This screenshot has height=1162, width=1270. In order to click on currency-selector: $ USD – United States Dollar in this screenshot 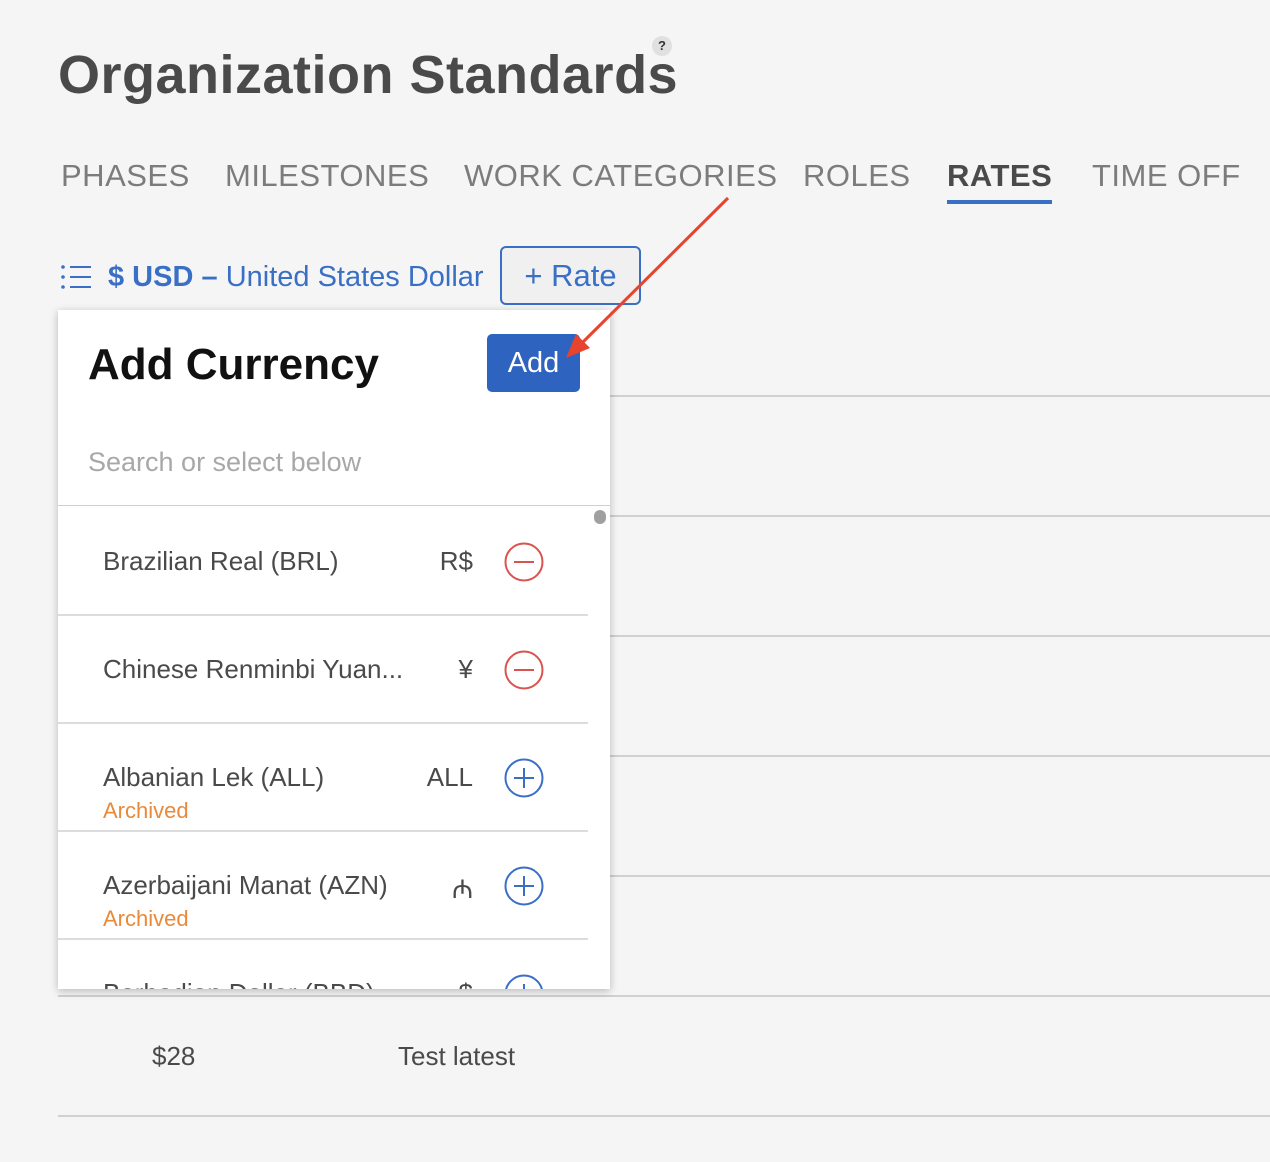, I will do `click(296, 277)`.